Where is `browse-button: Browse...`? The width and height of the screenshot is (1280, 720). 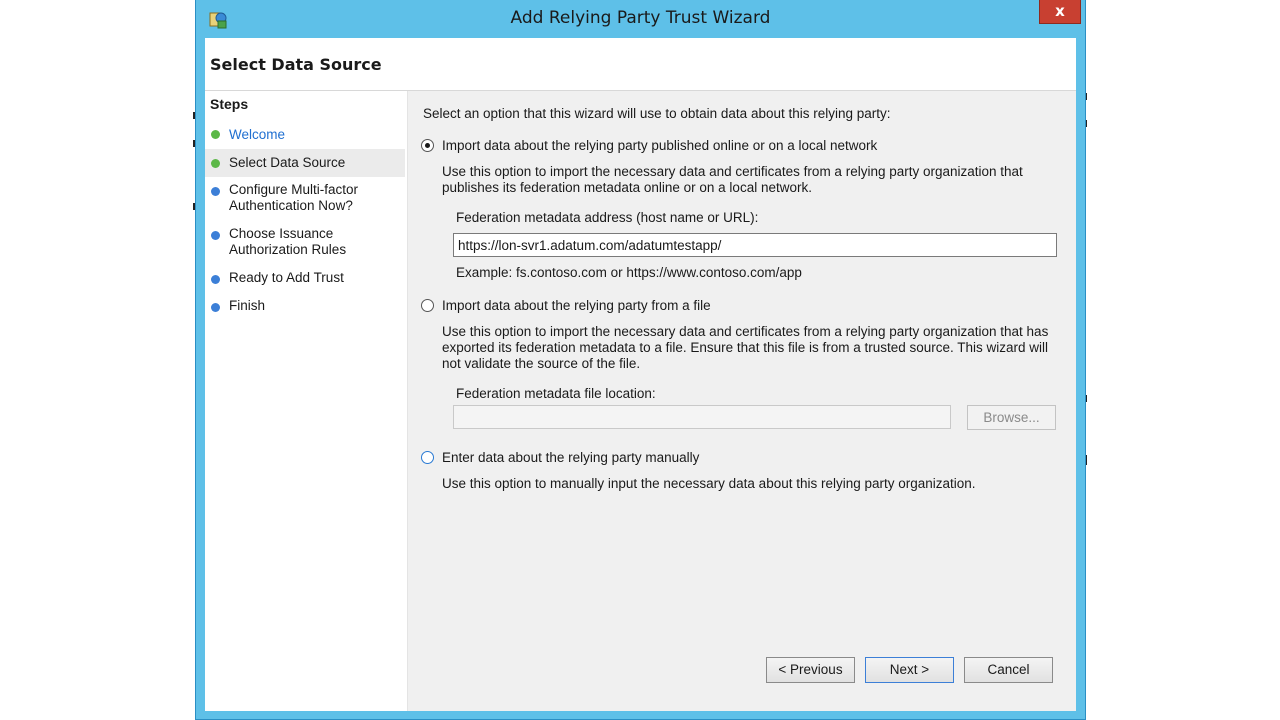
browse-button: Browse... is located at coordinates (1011, 417).